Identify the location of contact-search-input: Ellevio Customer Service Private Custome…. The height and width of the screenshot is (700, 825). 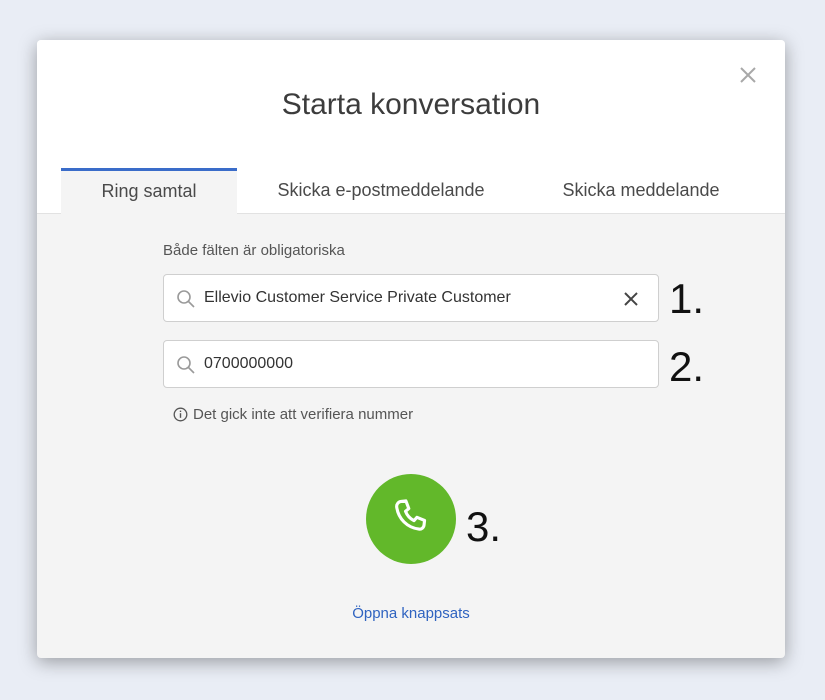
(411, 298).